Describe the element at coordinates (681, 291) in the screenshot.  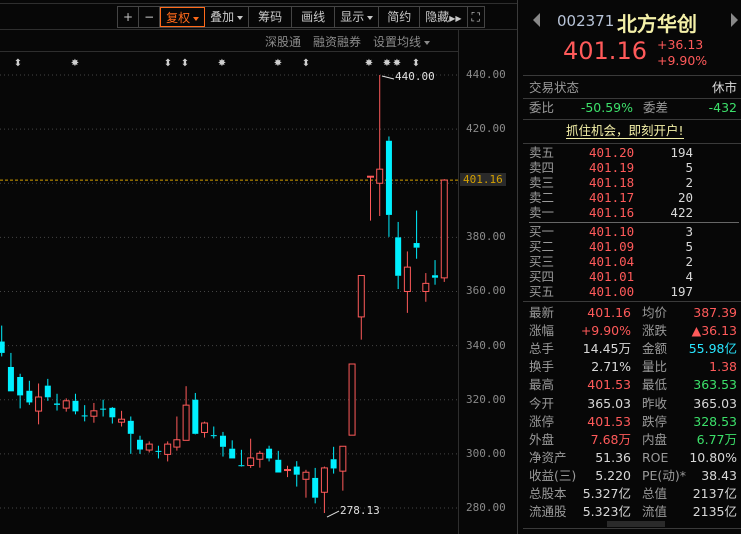
I see `level-volume: 197` at that location.